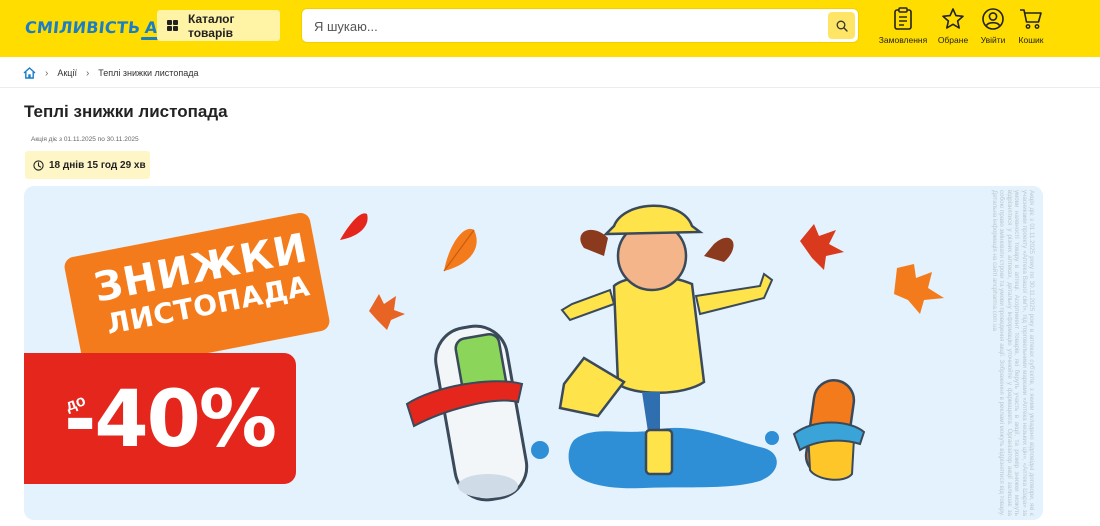 The width and height of the screenshot is (1100, 526). I want to click on star-icon, so click(953, 18).